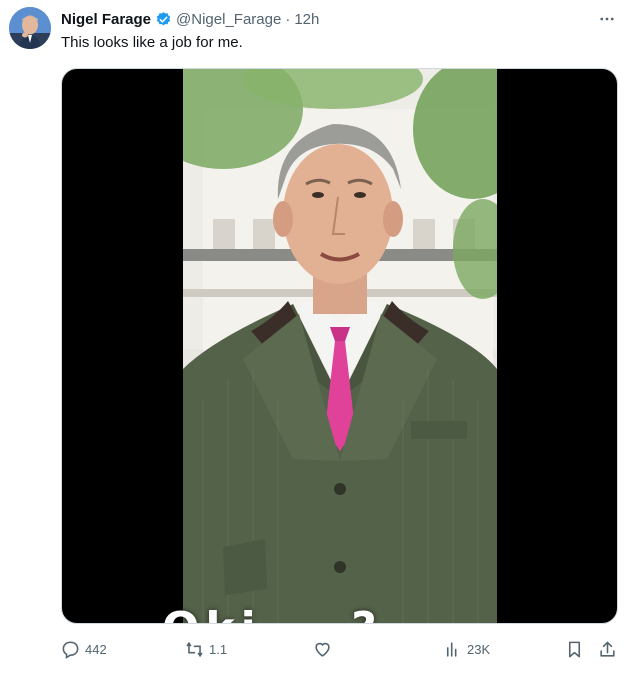 The image size is (634, 673). What do you see at coordinates (96, 649) in the screenshot?
I see `reply-count: 442` at bounding box center [96, 649].